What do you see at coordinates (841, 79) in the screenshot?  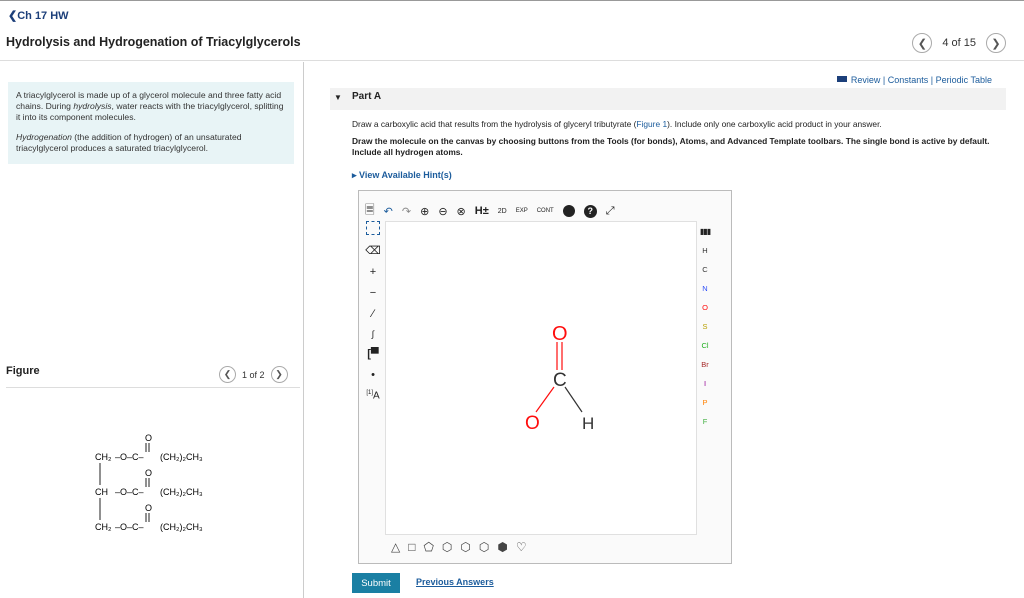 I see `review-icon` at bounding box center [841, 79].